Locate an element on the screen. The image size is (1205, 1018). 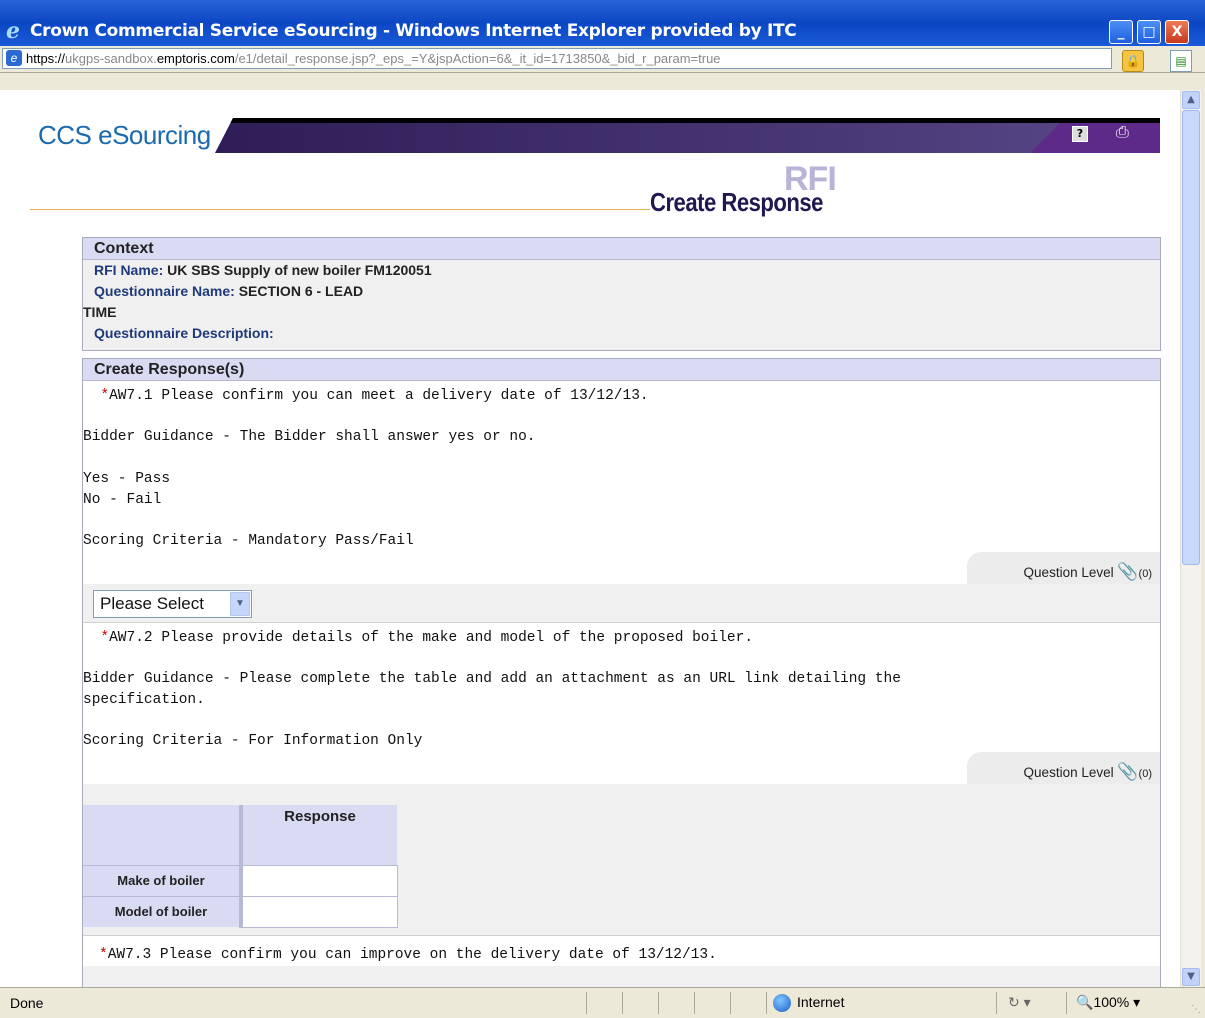
page-icon: e is located at coordinates (14, 58).